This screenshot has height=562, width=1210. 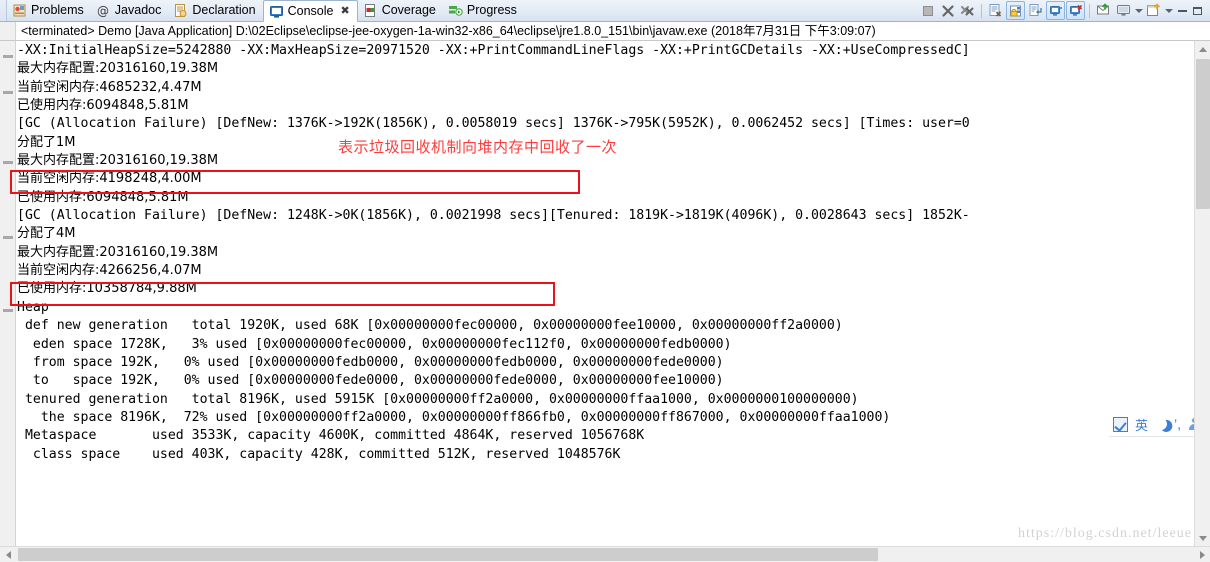 I want to click on tab-console: Console ✖, so click(x=310, y=11).